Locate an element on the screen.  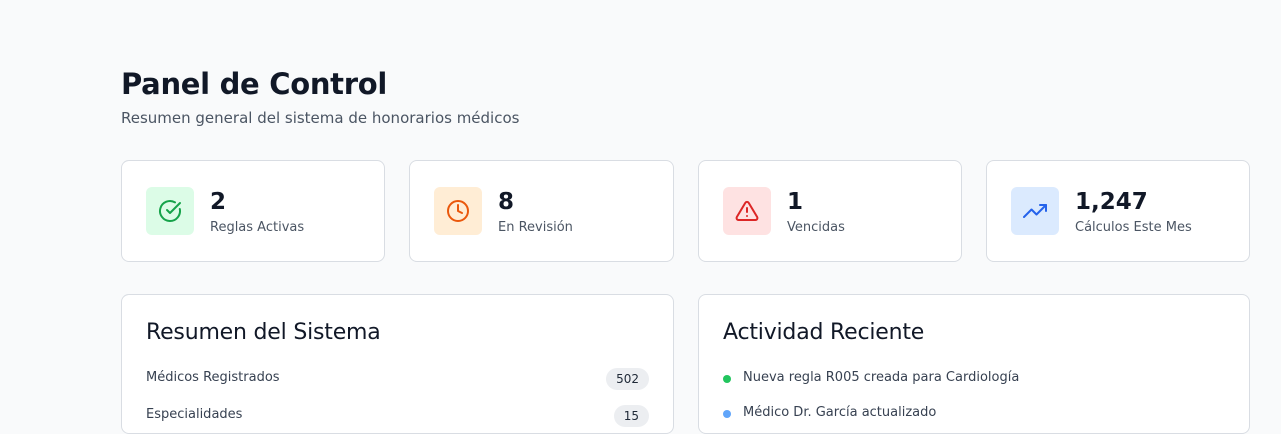
summary-title: Resumen del Sistema is located at coordinates (263, 332).